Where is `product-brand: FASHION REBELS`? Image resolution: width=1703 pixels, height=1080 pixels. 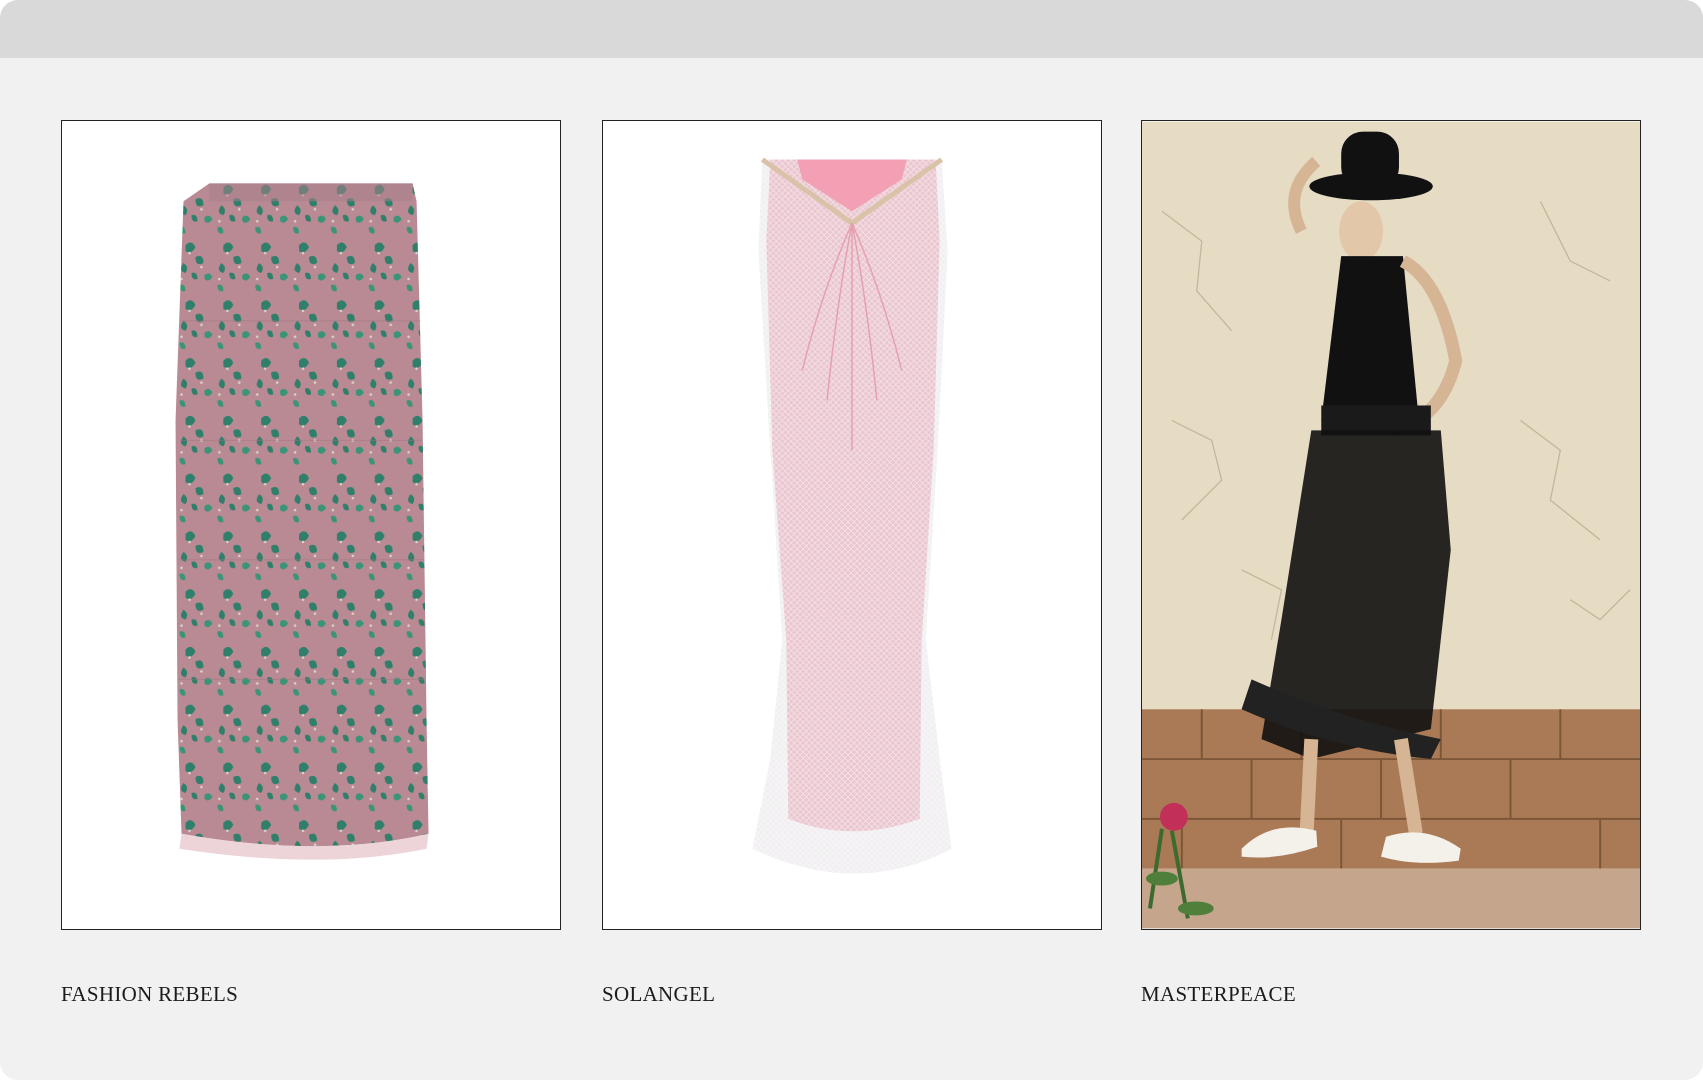
product-brand: FASHION REBELS is located at coordinates (149, 994).